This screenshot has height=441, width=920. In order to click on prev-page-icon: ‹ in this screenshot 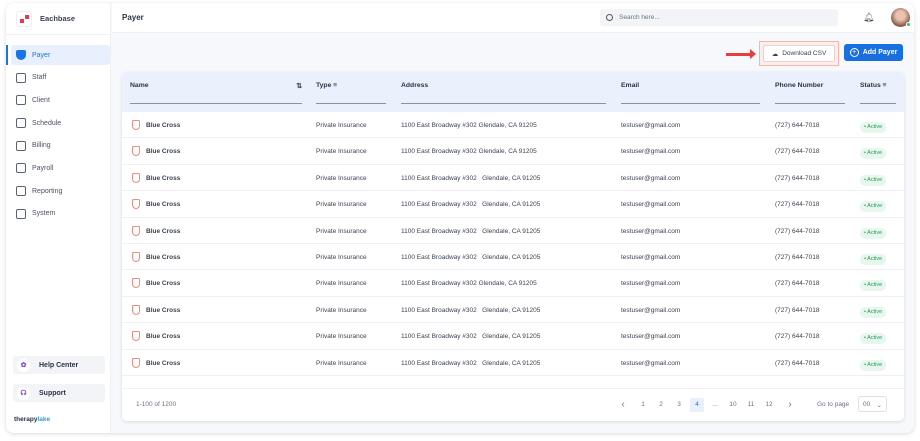, I will do `click(623, 405)`.